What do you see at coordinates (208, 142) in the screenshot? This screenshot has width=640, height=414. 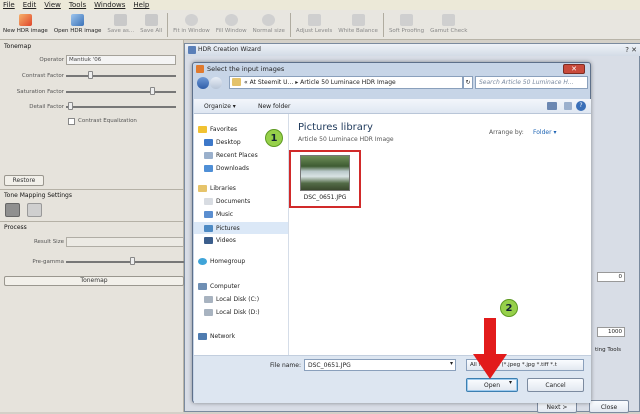 I see `desktop-icon` at bounding box center [208, 142].